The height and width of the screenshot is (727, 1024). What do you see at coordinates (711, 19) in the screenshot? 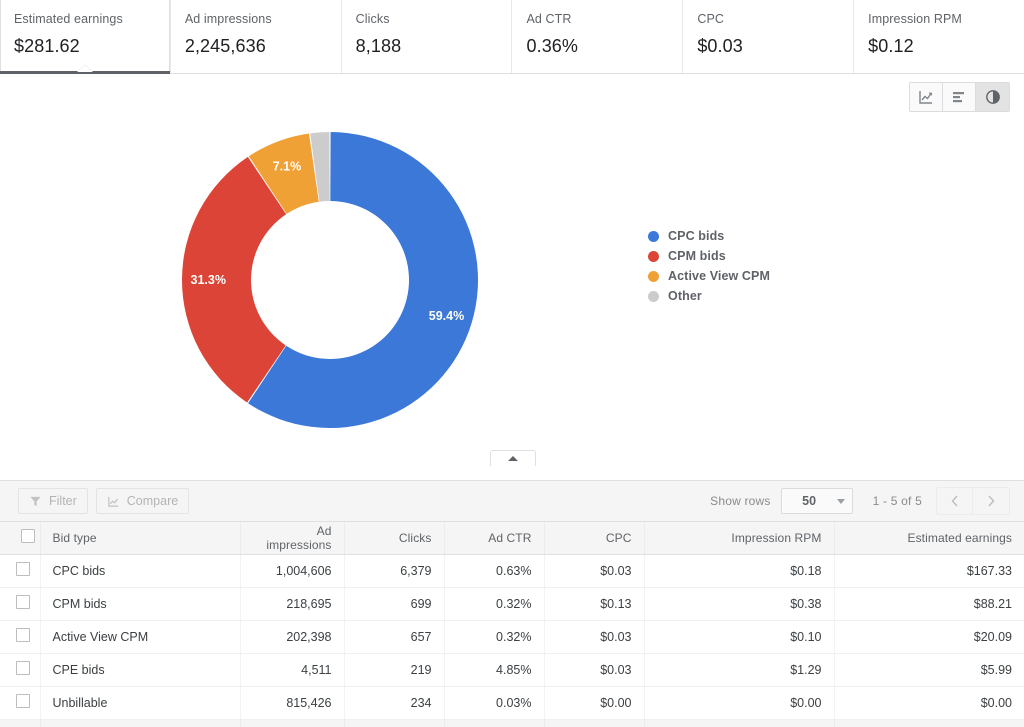
I see `metric-label: CPC` at bounding box center [711, 19].